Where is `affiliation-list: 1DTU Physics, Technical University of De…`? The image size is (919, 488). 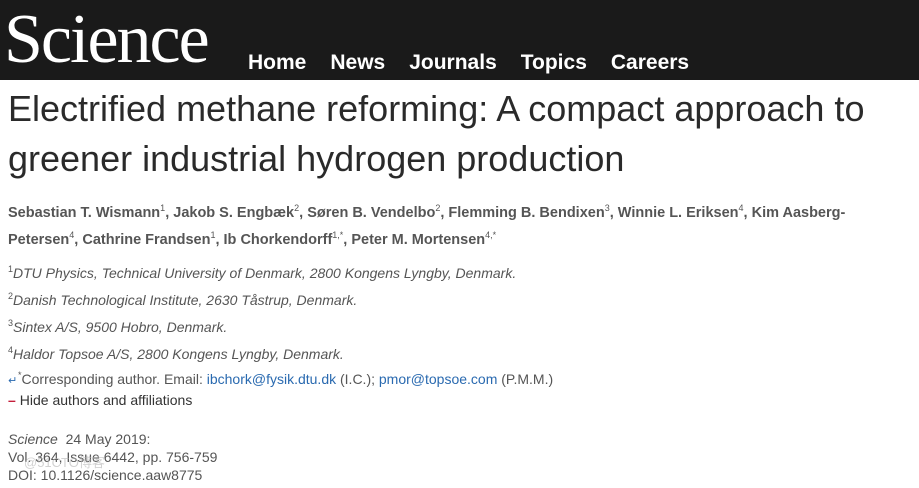 affiliation-list: 1DTU Physics, Technical University of De… is located at coordinates (262, 315).